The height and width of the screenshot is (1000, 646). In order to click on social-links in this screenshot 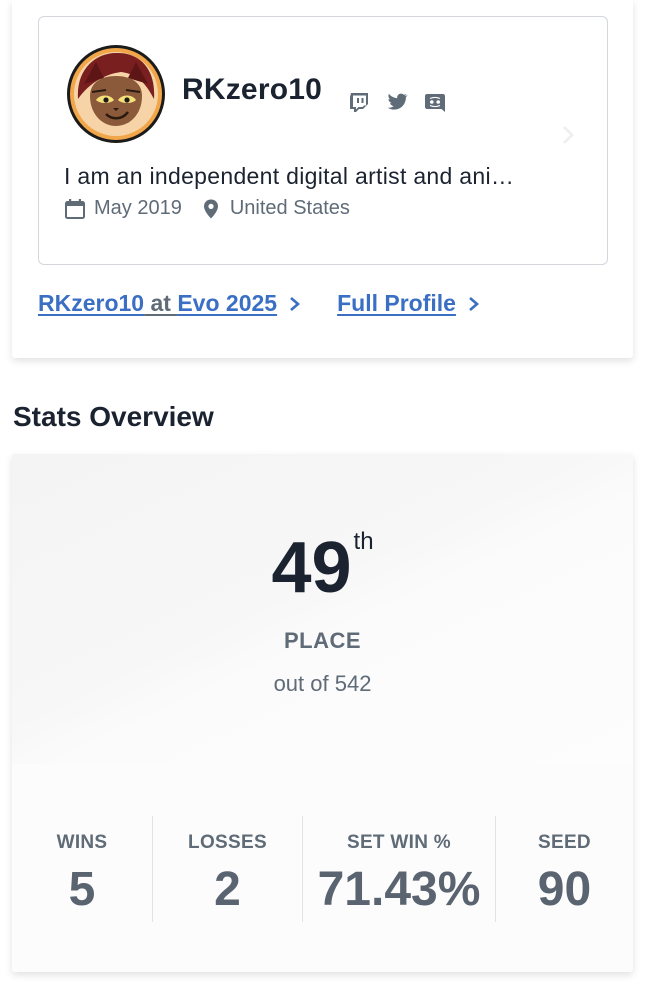, I will do `click(397, 102)`.